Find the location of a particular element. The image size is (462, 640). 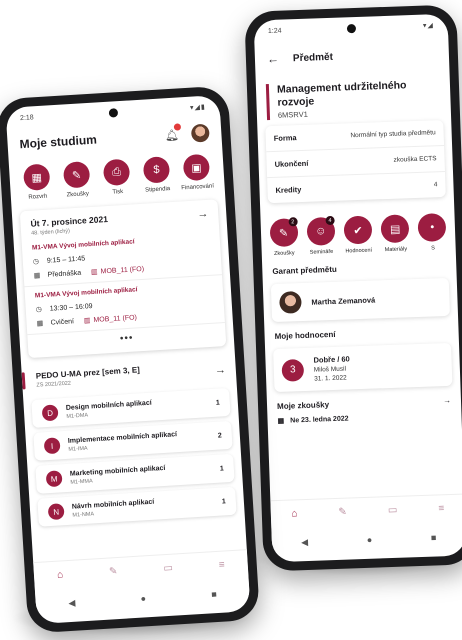

grade-card: 3 Dobře / 60 Miloš Musil 31. 1. 2022 is located at coordinates (363, 368).